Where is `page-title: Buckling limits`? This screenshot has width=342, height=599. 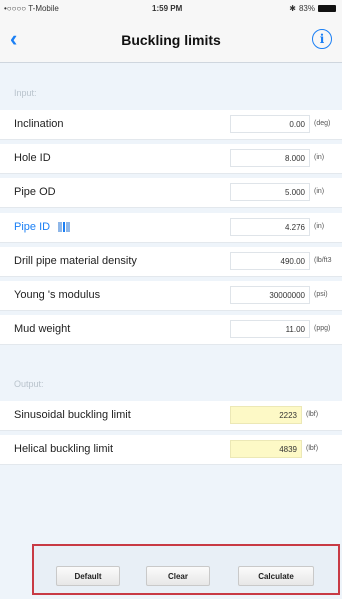 page-title: Buckling limits is located at coordinates (171, 40).